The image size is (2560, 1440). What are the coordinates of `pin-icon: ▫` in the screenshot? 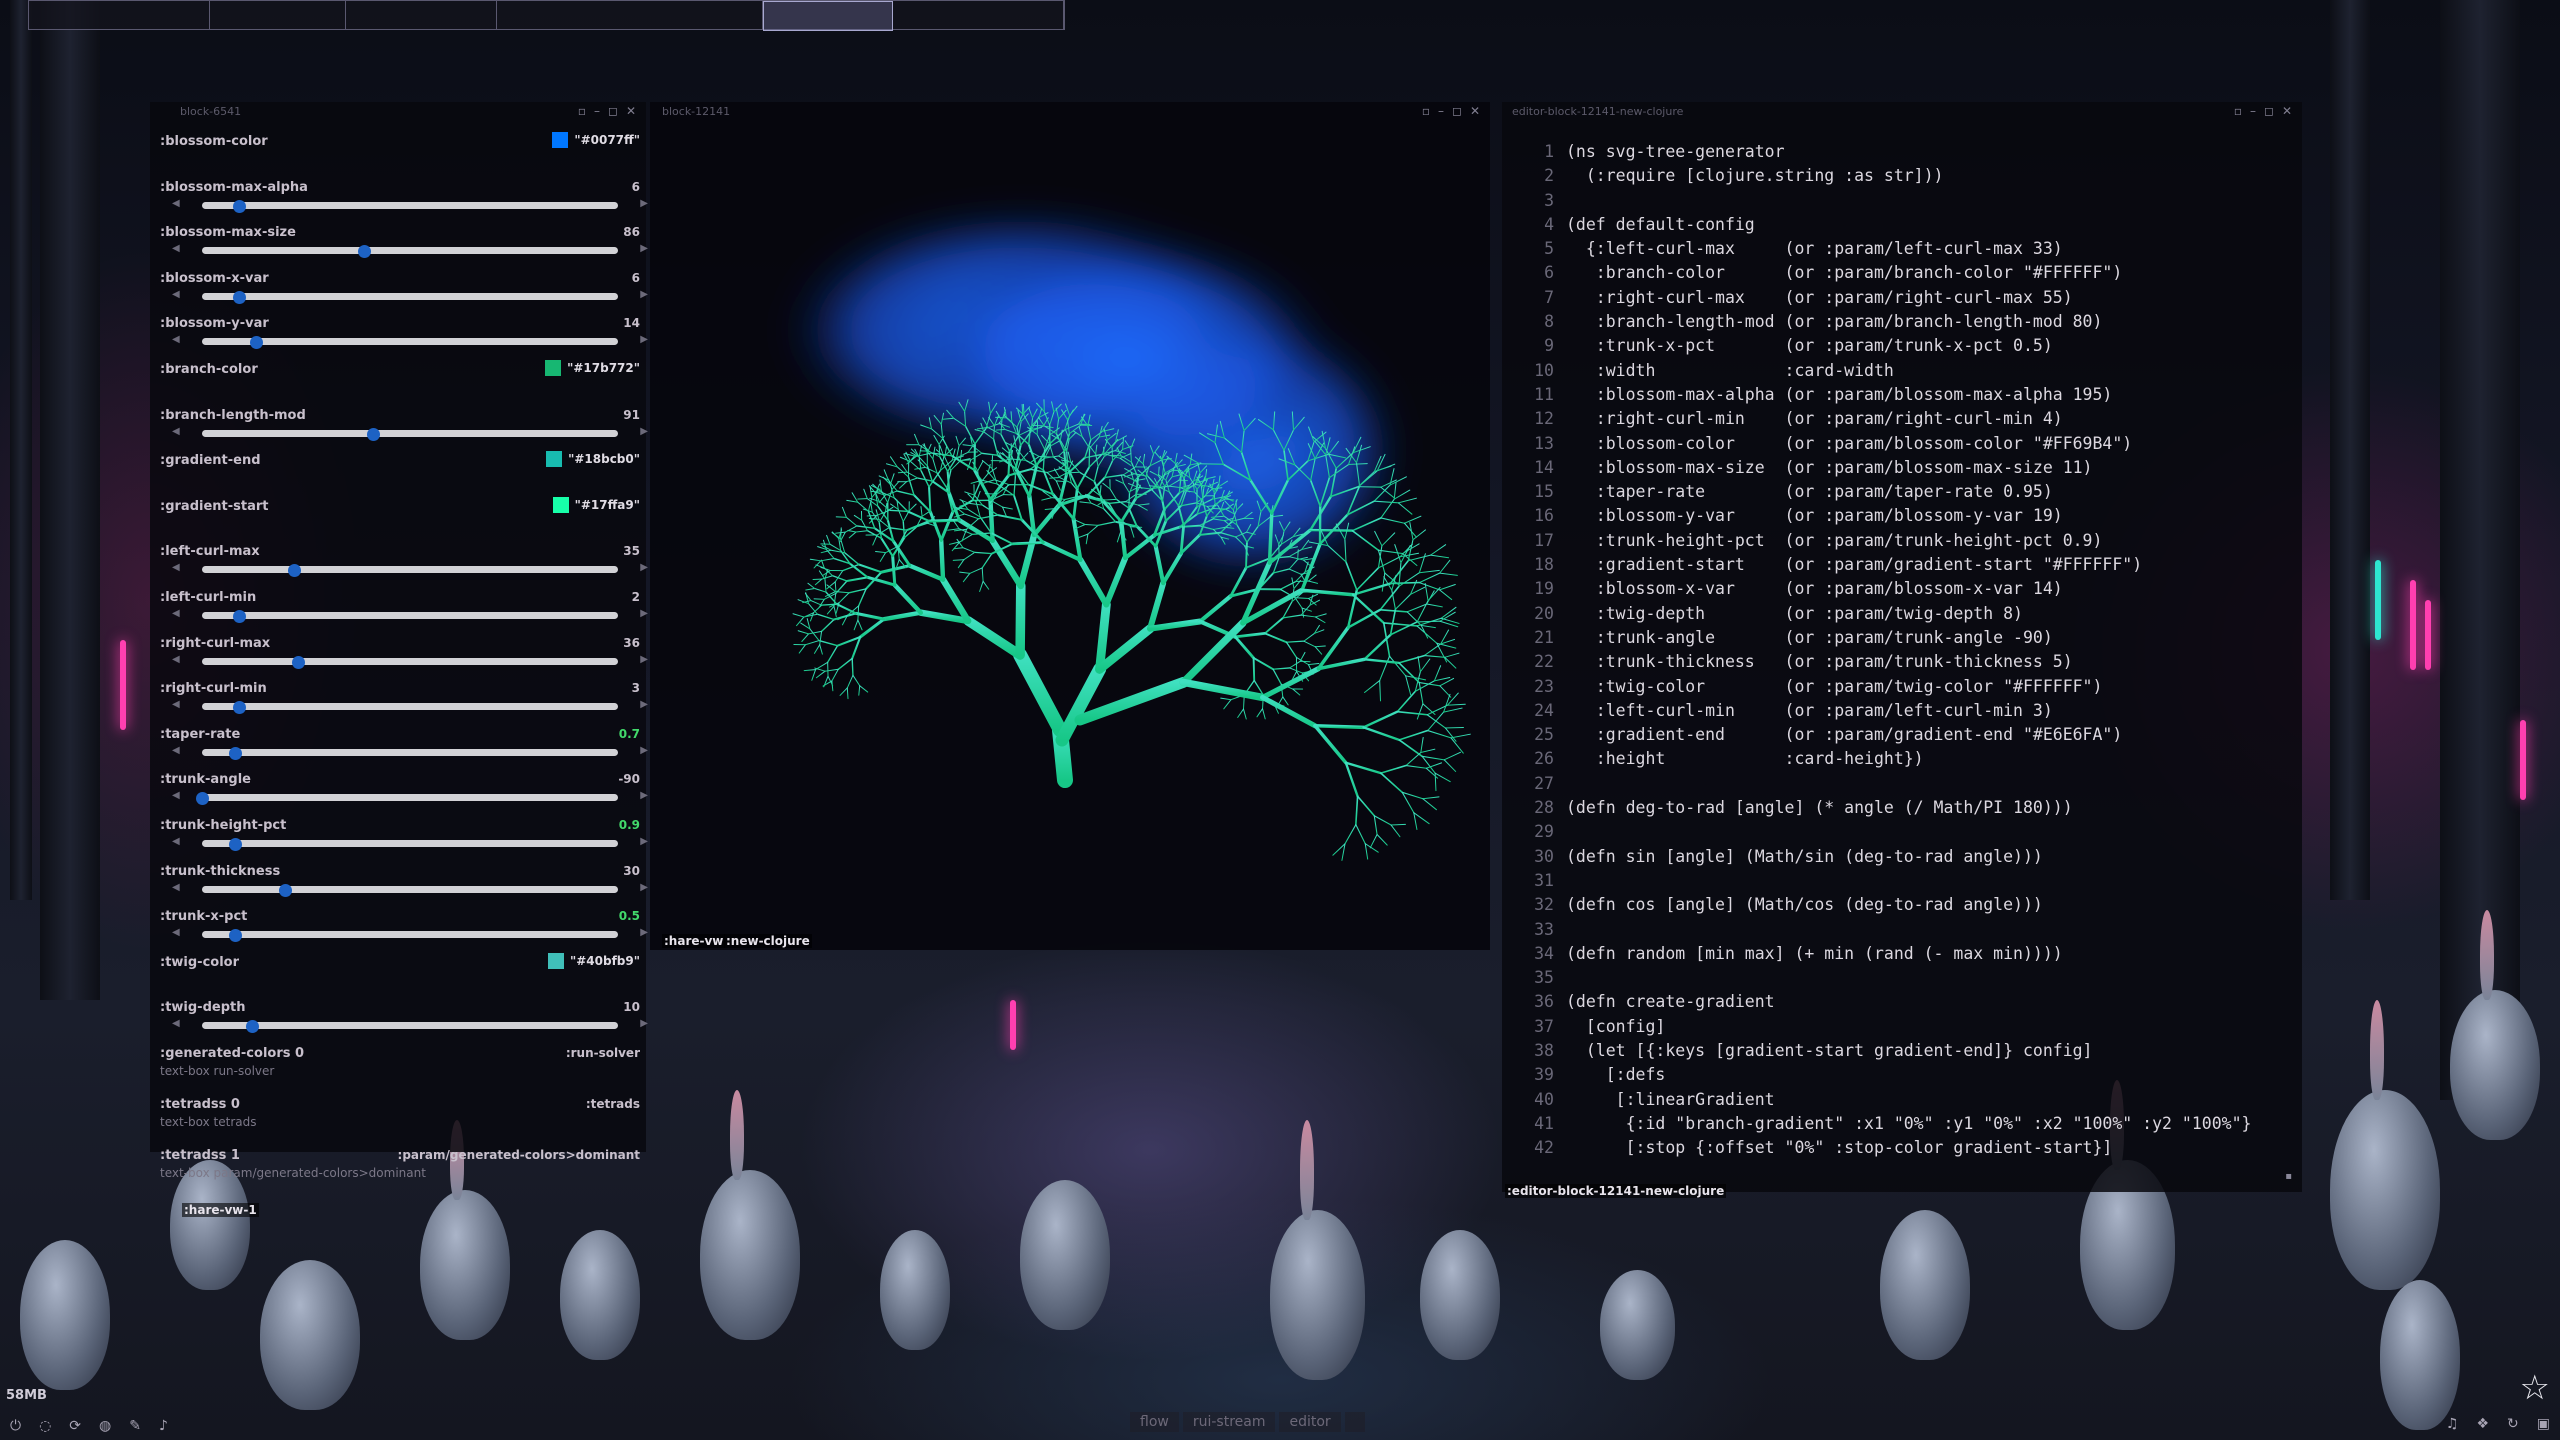 It's located at (1426, 111).